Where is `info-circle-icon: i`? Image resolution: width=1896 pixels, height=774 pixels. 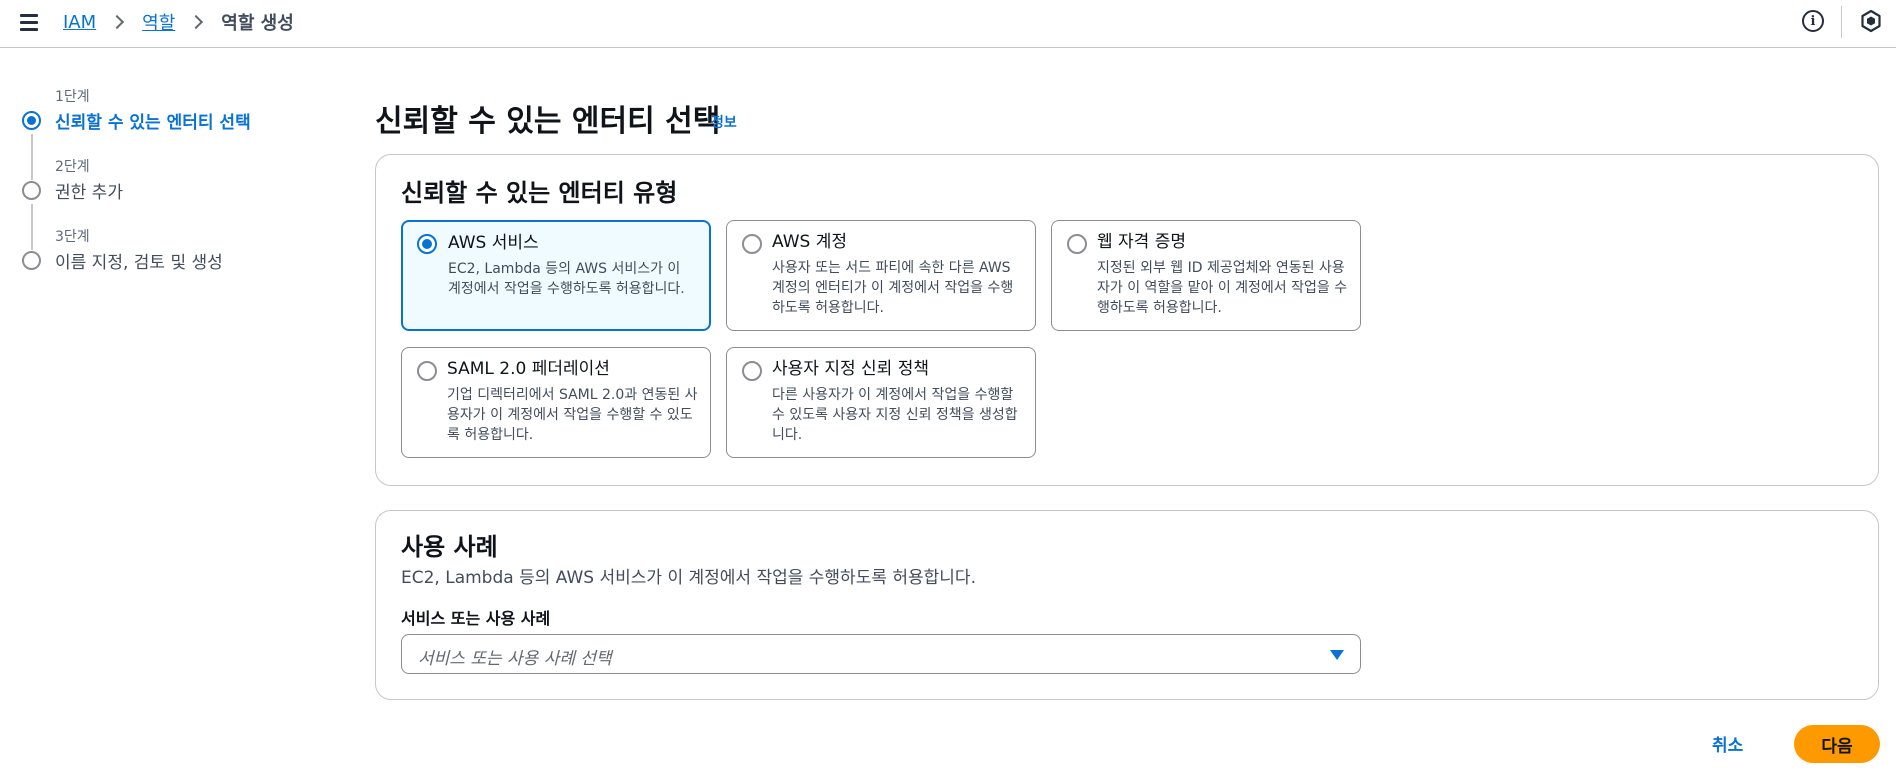
info-circle-icon: i is located at coordinates (1813, 21).